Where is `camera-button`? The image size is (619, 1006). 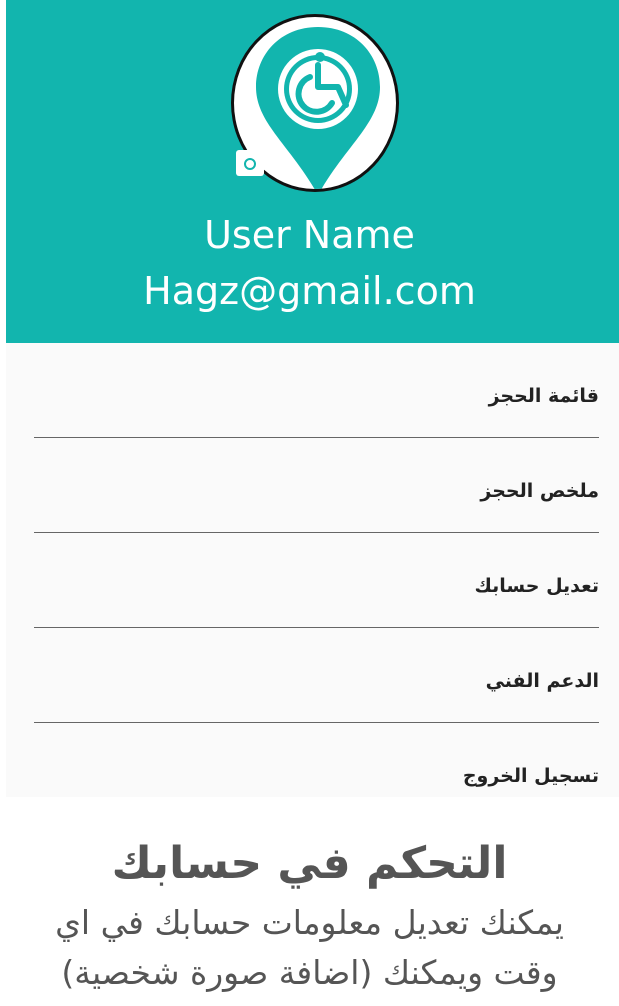
camera-button is located at coordinates (250, 163).